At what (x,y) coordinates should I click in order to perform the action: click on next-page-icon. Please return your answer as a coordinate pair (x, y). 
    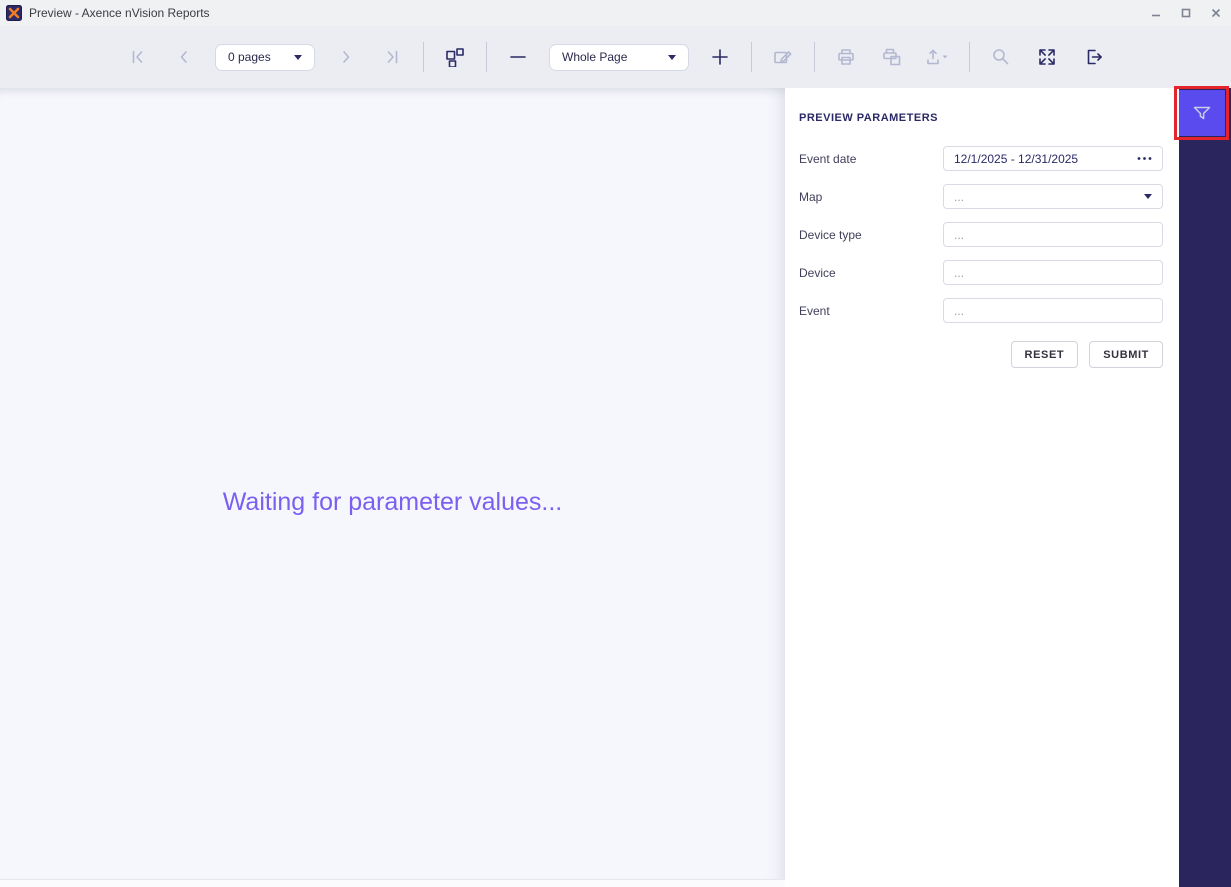
    Looking at the image, I should click on (346, 57).